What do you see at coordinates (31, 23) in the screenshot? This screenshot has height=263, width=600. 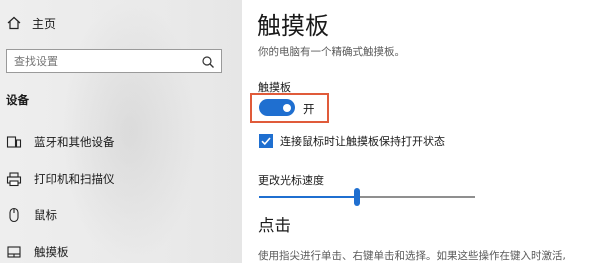 I see `sidebar-home-link: 主页` at bounding box center [31, 23].